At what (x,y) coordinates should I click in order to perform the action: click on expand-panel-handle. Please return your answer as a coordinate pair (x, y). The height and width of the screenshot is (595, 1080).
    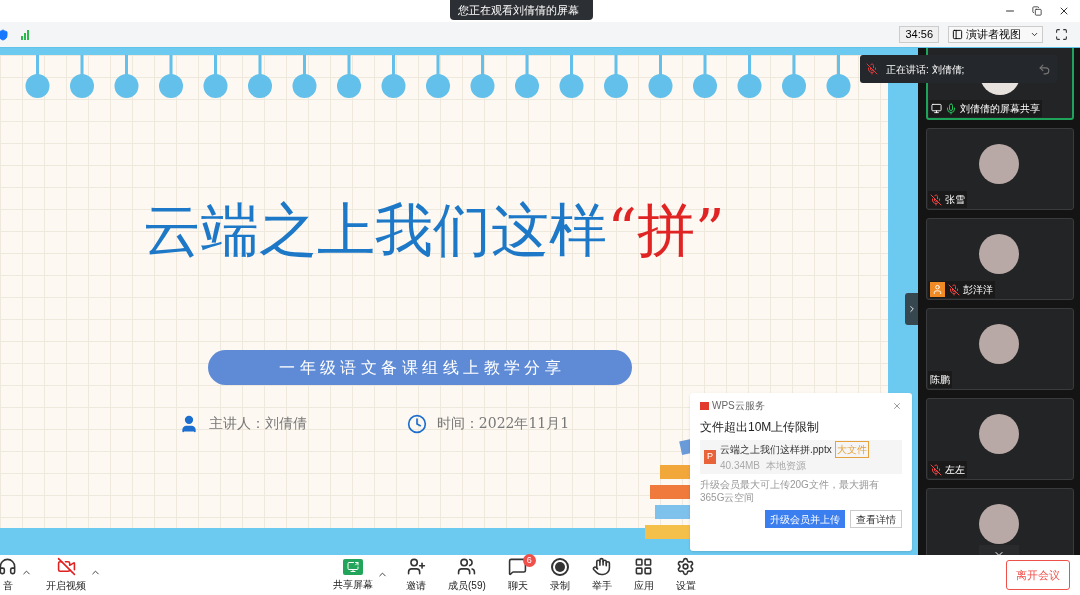
    Looking at the image, I should click on (911, 309).